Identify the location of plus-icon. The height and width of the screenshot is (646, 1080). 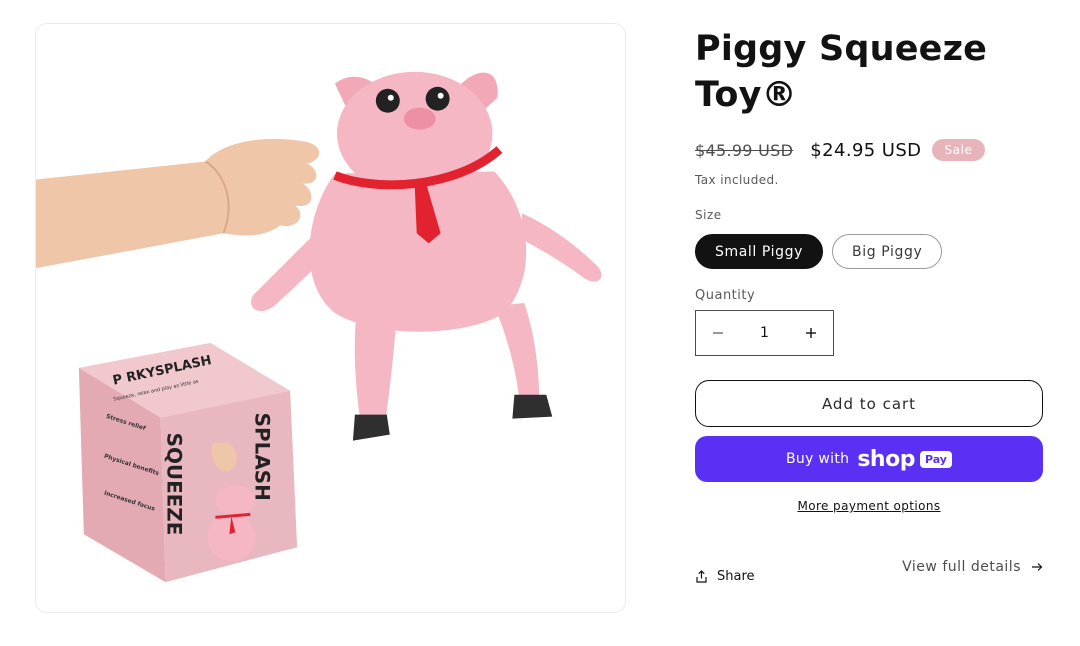
(810, 333).